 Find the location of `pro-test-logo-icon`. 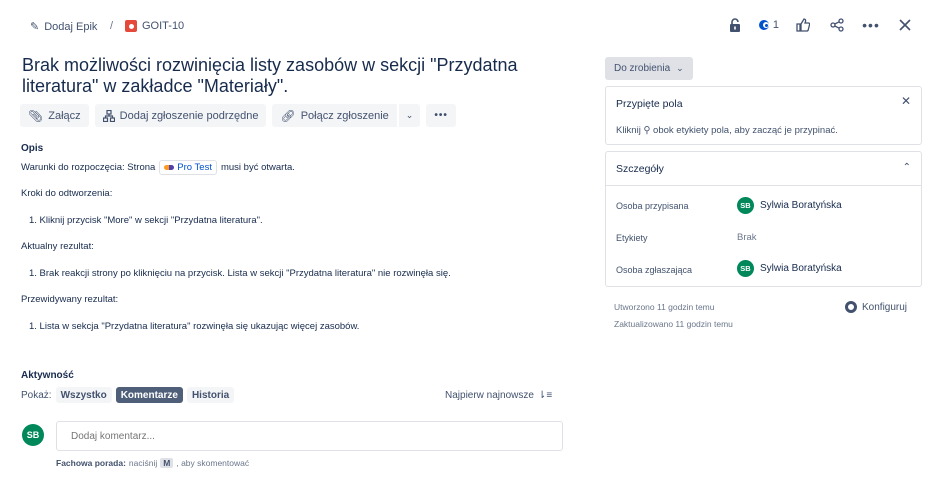

pro-test-logo-icon is located at coordinates (169, 167).